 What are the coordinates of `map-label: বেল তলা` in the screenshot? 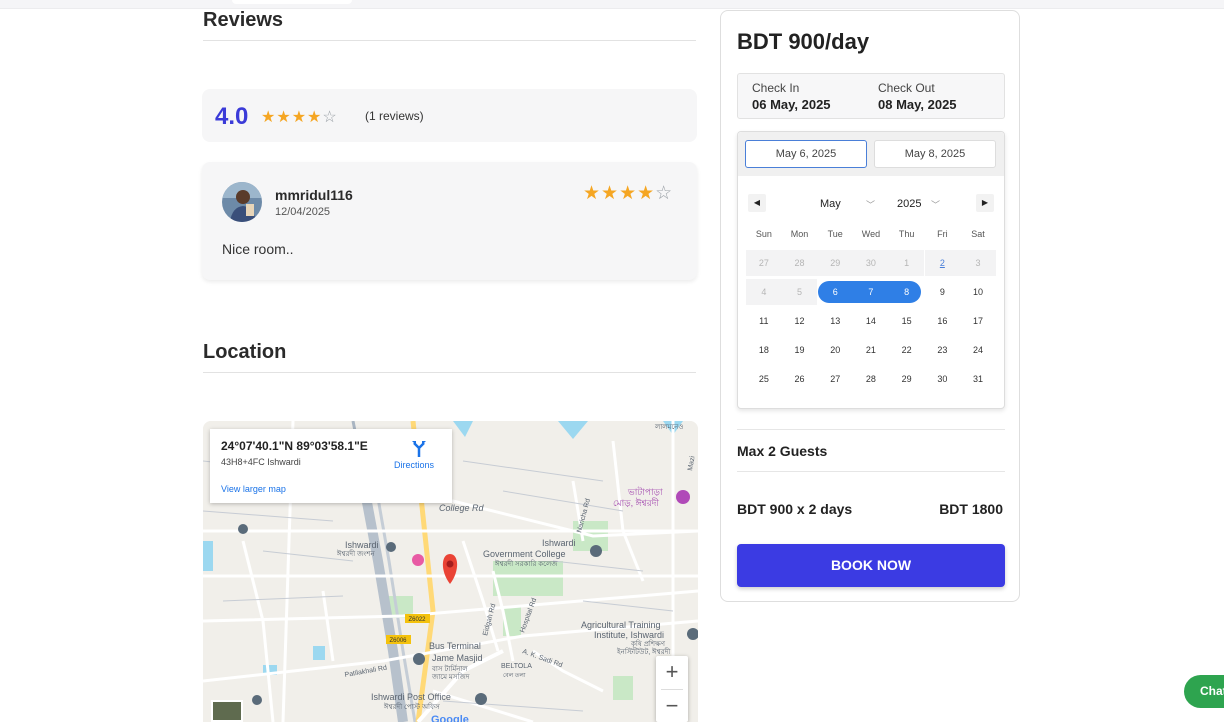 It's located at (514, 676).